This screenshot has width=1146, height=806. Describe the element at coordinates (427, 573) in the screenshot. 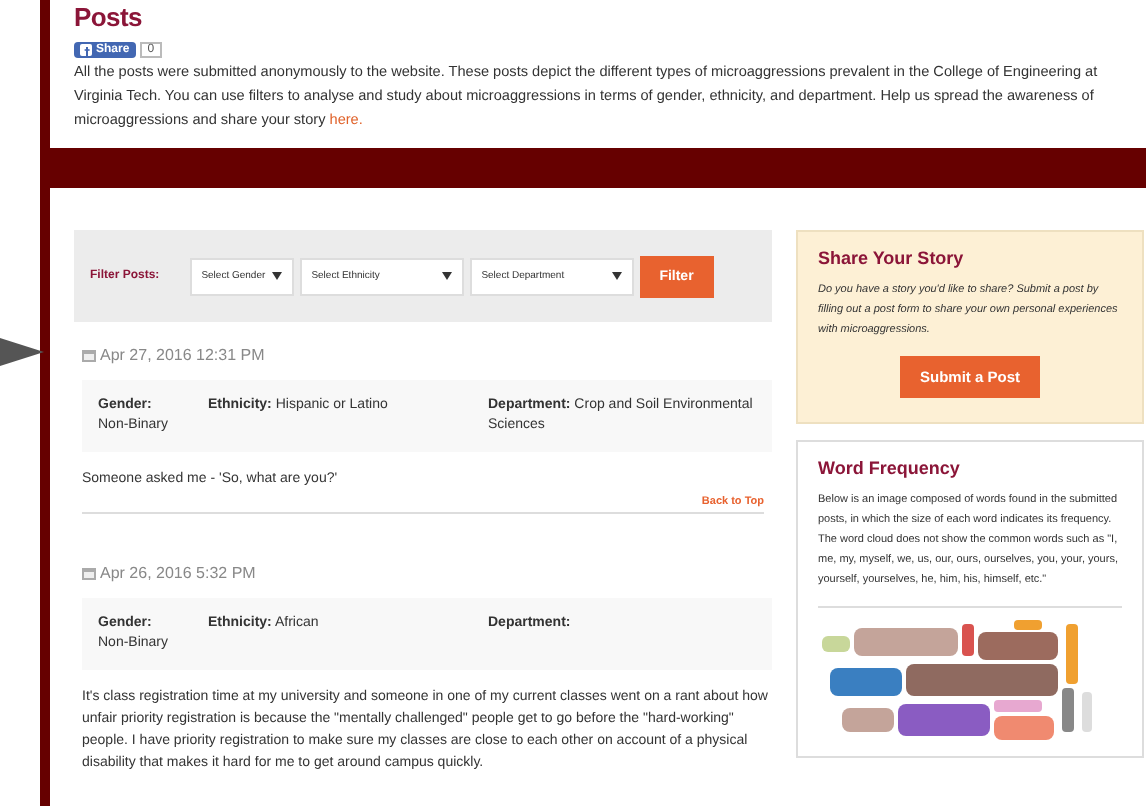

I see `post-date: Apr 26, 2016 5:32 PM` at that location.